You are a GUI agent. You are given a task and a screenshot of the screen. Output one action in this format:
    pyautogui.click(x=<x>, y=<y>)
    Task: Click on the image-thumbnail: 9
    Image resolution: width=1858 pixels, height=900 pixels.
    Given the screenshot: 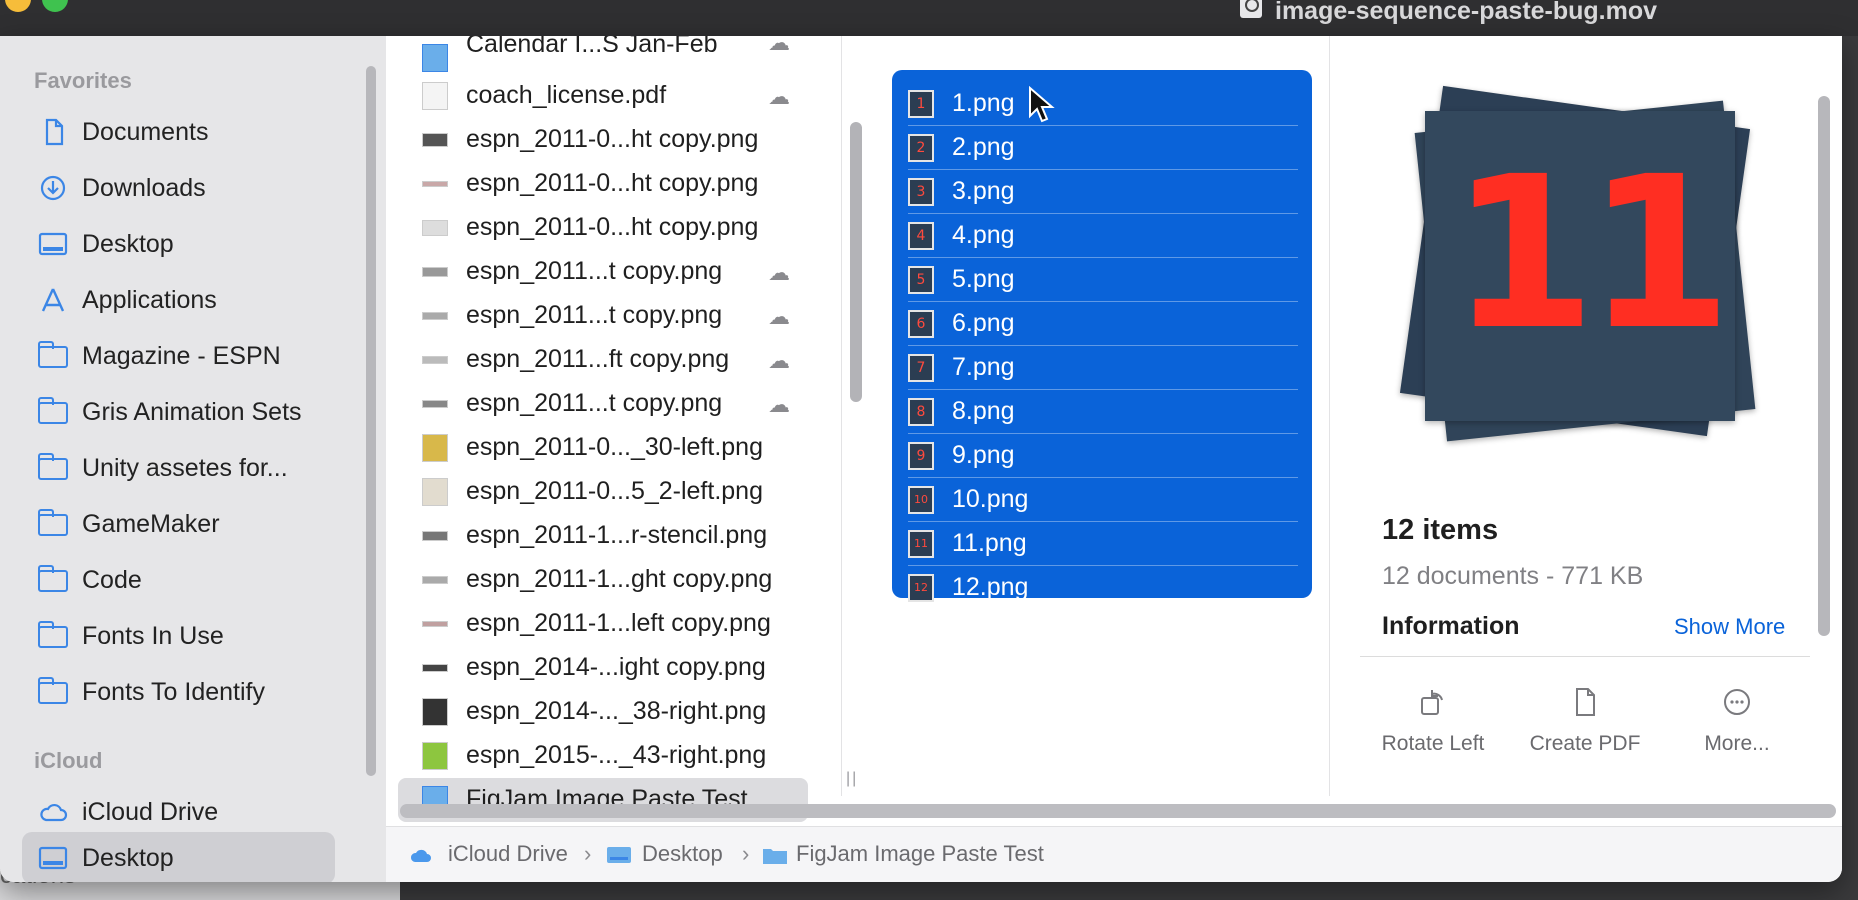 What is the action you would take?
    pyautogui.click(x=921, y=456)
    